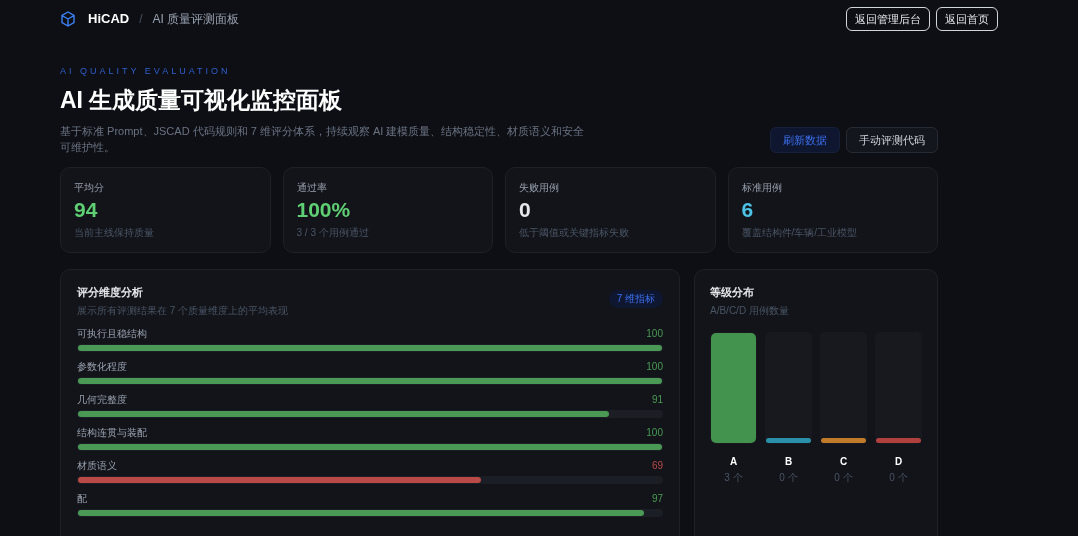 The width and height of the screenshot is (1078, 536). I want to click on dimension-label: 几何完整度, so click(102, 399).